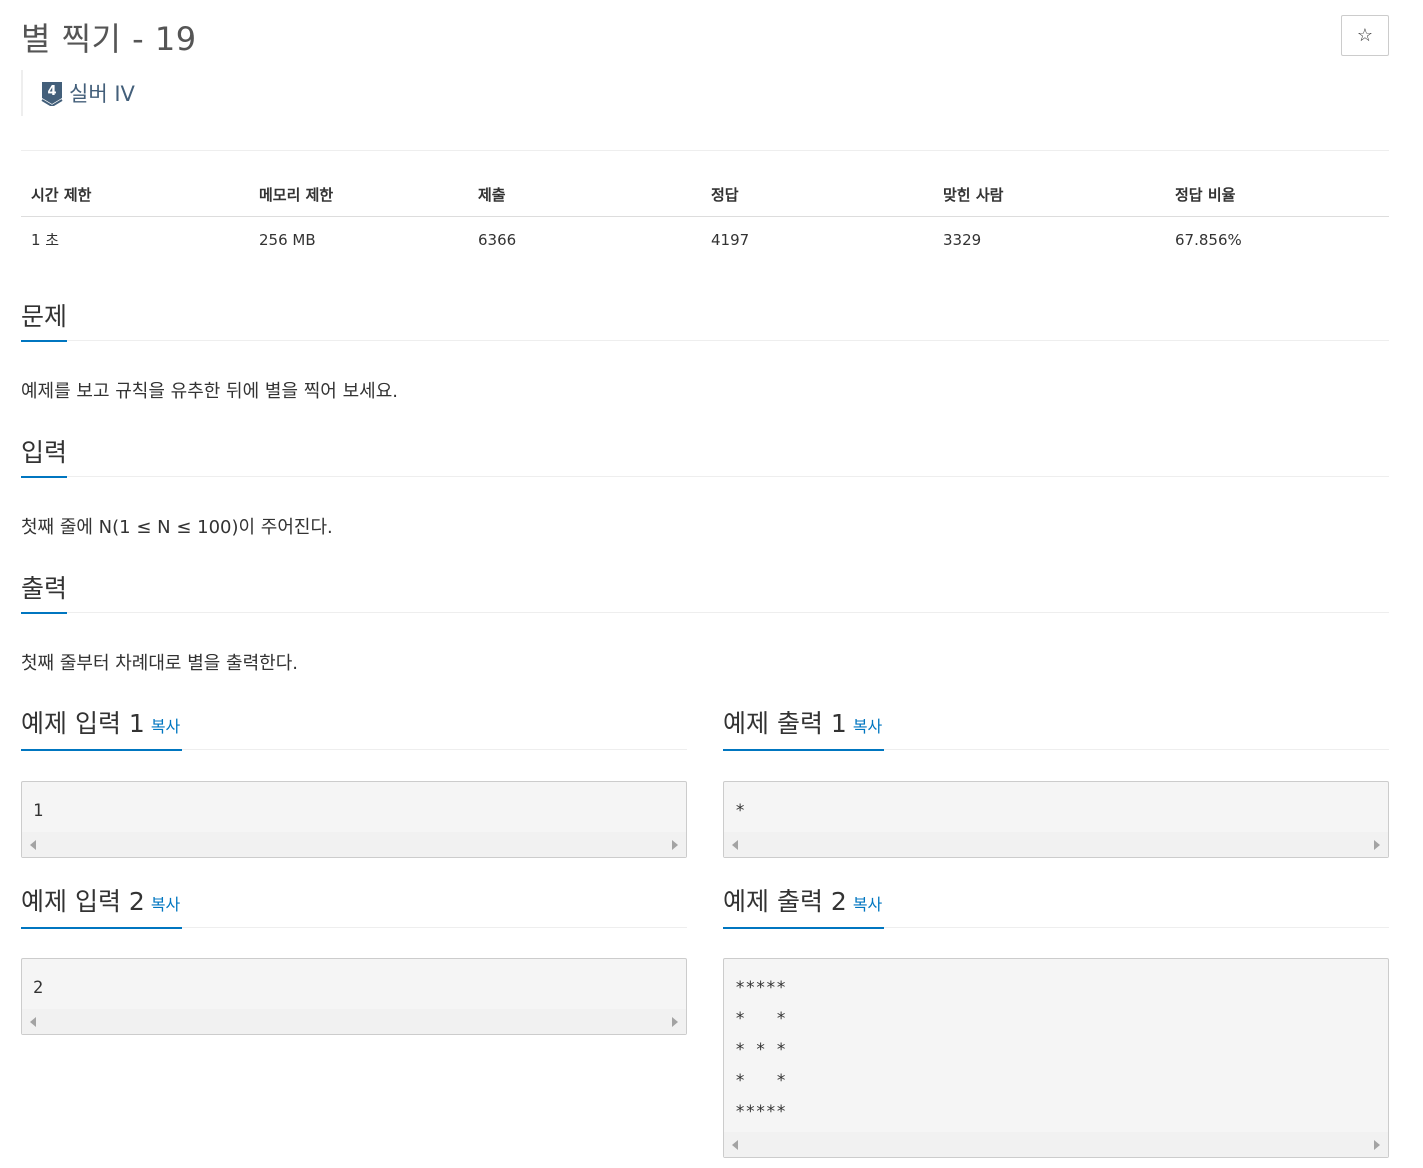 The image size is (1423, 1168). What do you see at coordinates (705, 592) in the screenshot?
I see `output-section-header: 출력` at bounding box center [705, 592].